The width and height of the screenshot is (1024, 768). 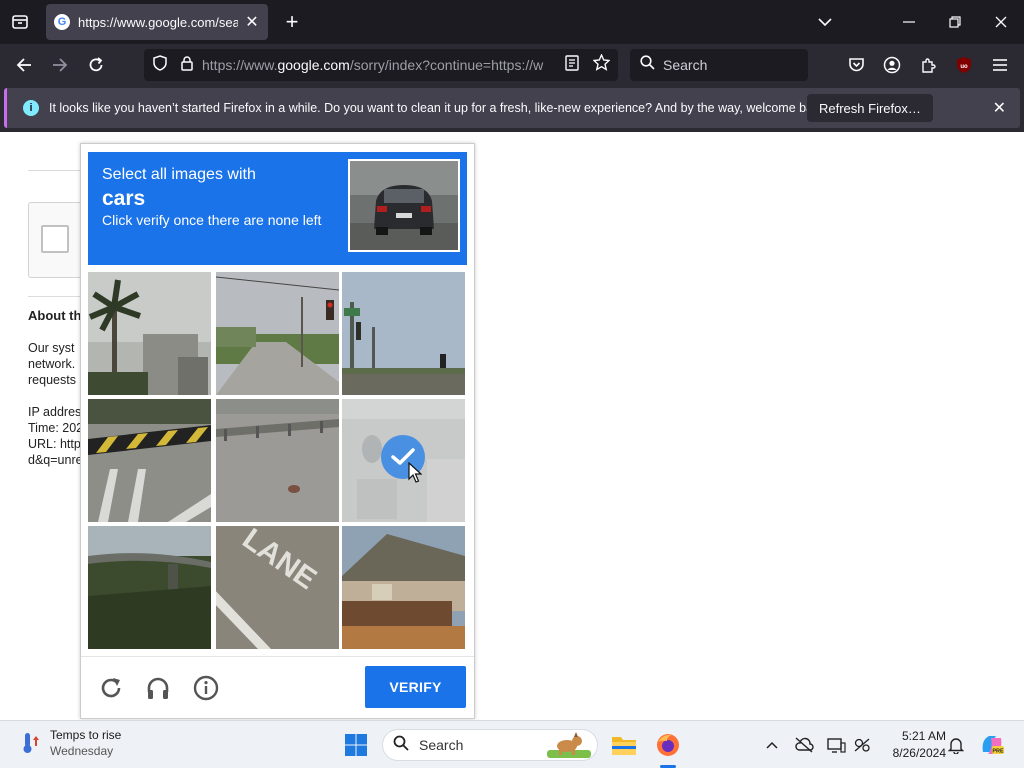 What do you see at coordinates (836, 745) in the screenshot?
I see `network-display-icon` at bounding box center [836, 745].